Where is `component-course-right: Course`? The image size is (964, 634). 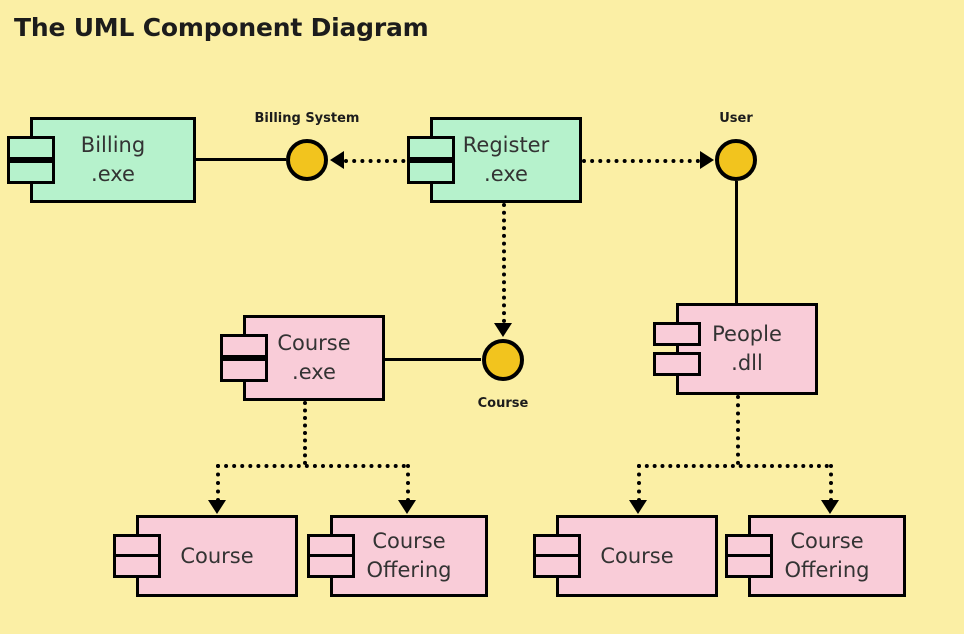
component-course-right: Course is located at coordinates (625, 556).